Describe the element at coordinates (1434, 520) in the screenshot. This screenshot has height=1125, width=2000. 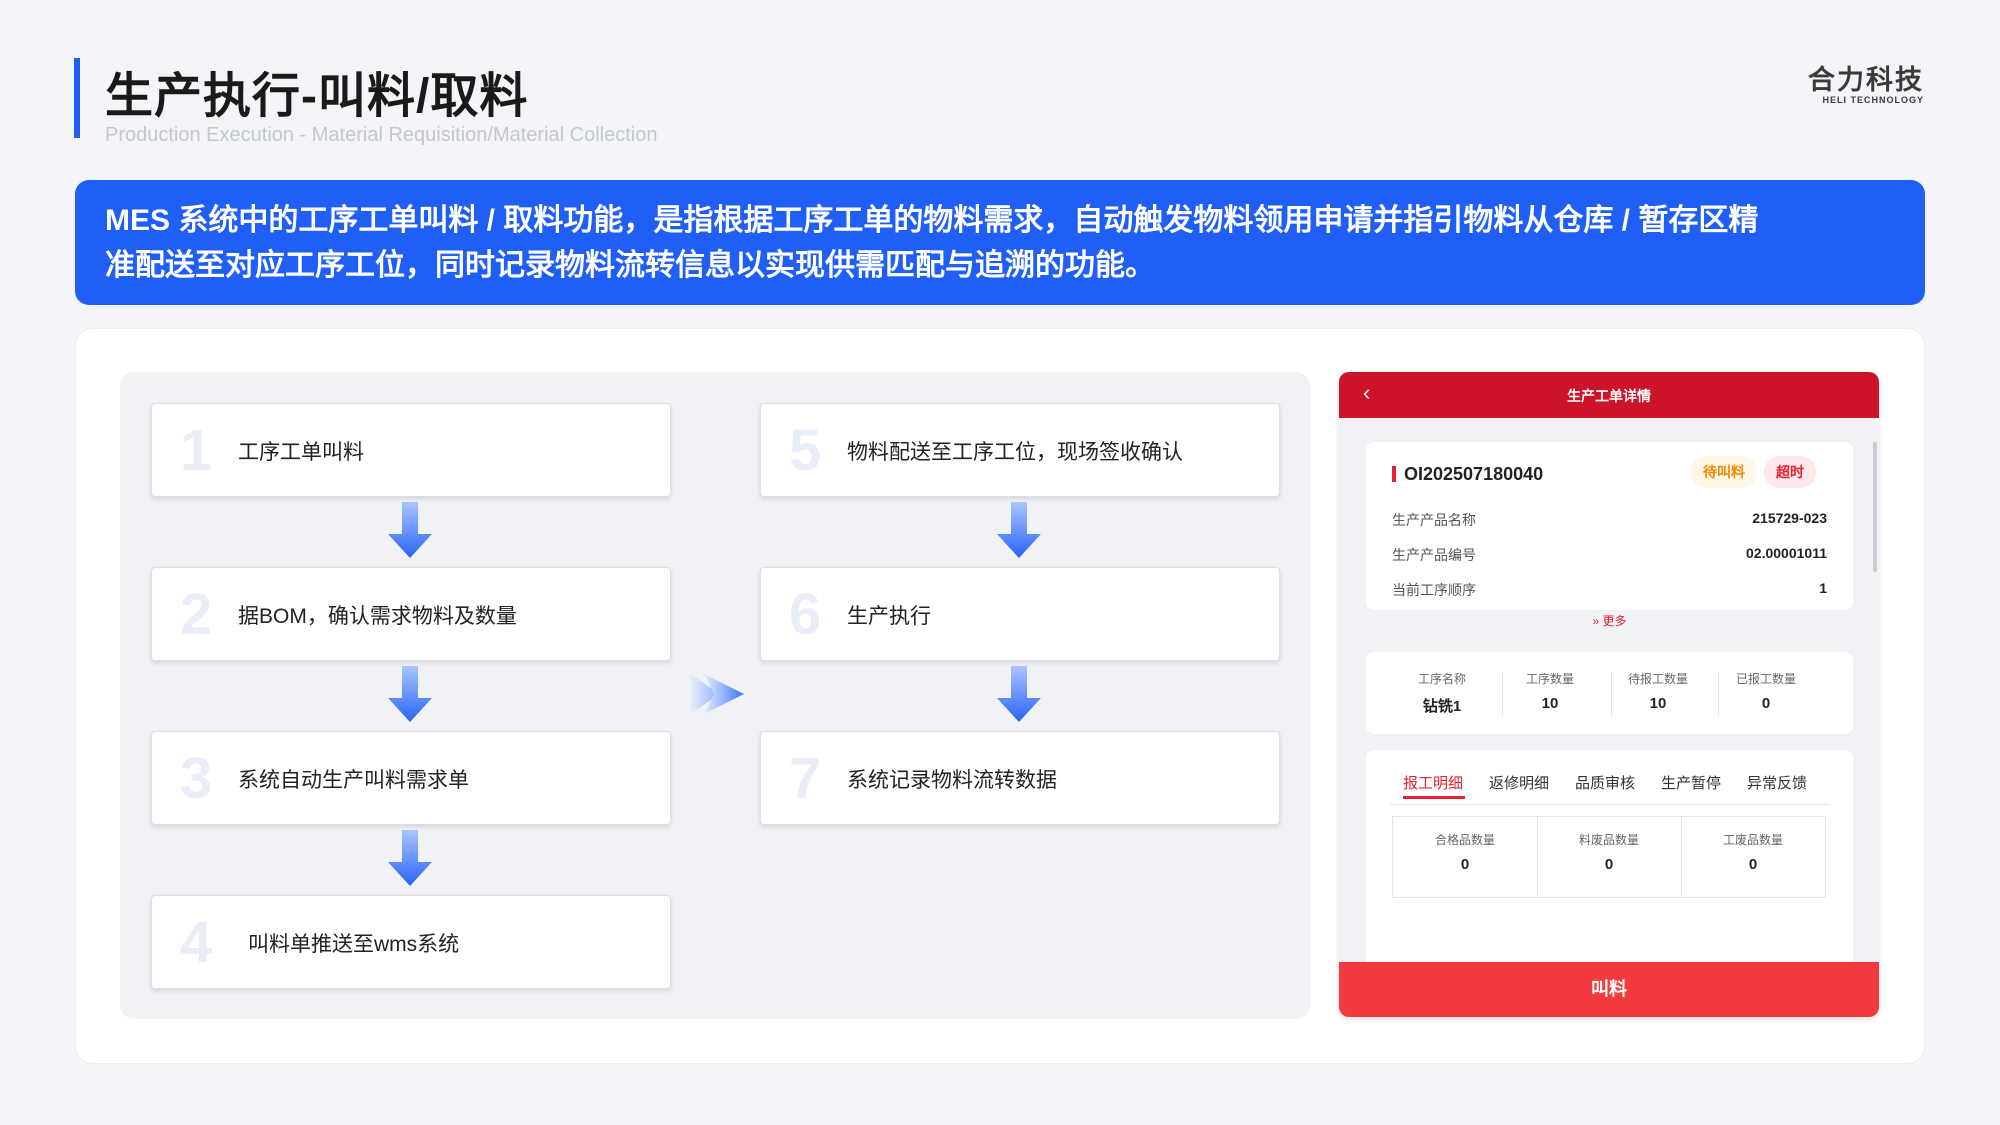
I see `info-label: 生产产品名称` at that location.